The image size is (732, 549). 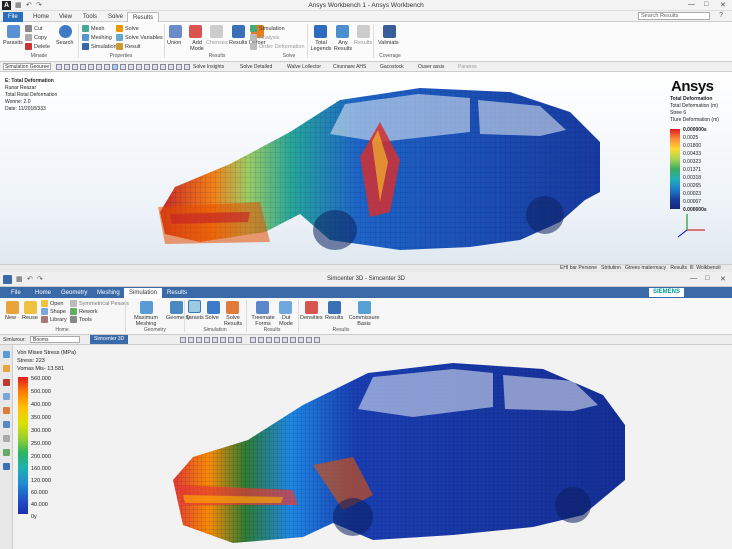 I want to click on tab-solve: Solve, so click(x=115, y=17).